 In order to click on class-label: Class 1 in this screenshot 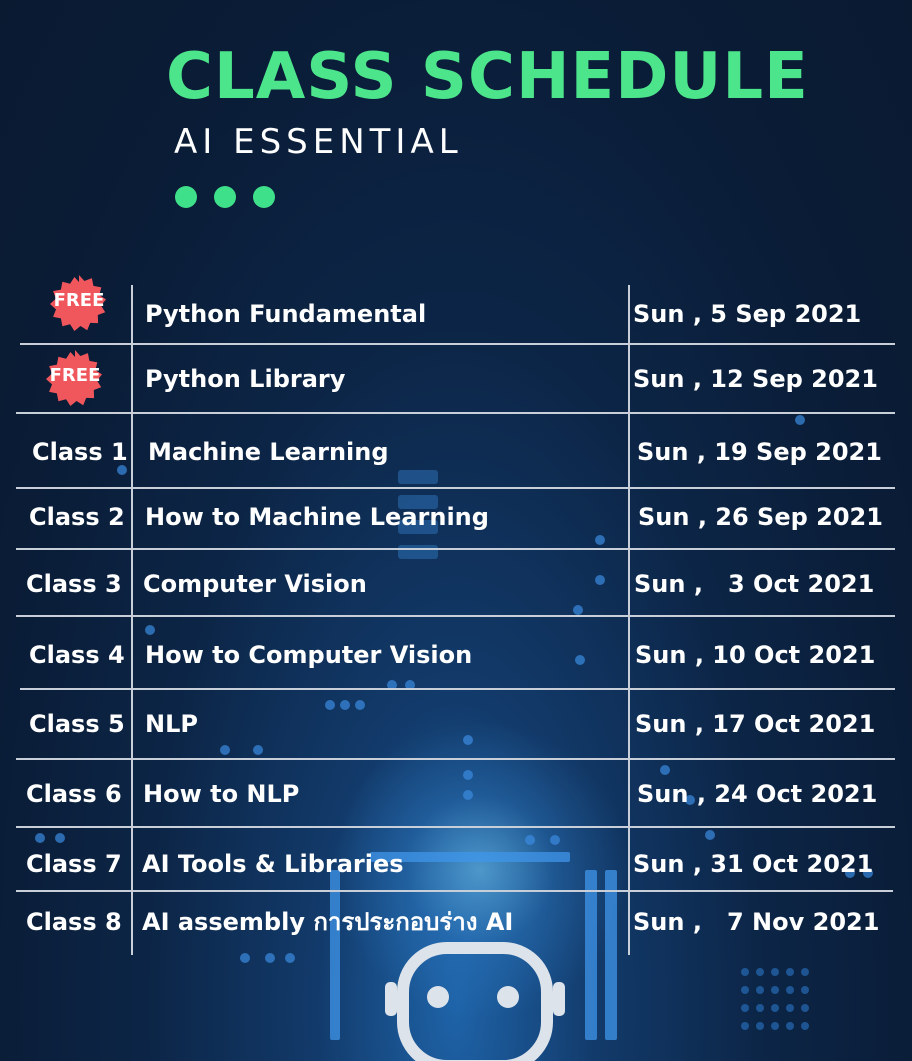, I will do `click(80, 452)`.